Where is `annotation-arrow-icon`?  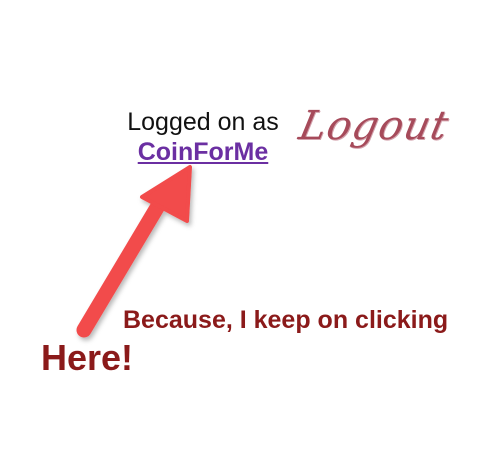 annotation-arrow-icon is located at coordinates (134, 251).